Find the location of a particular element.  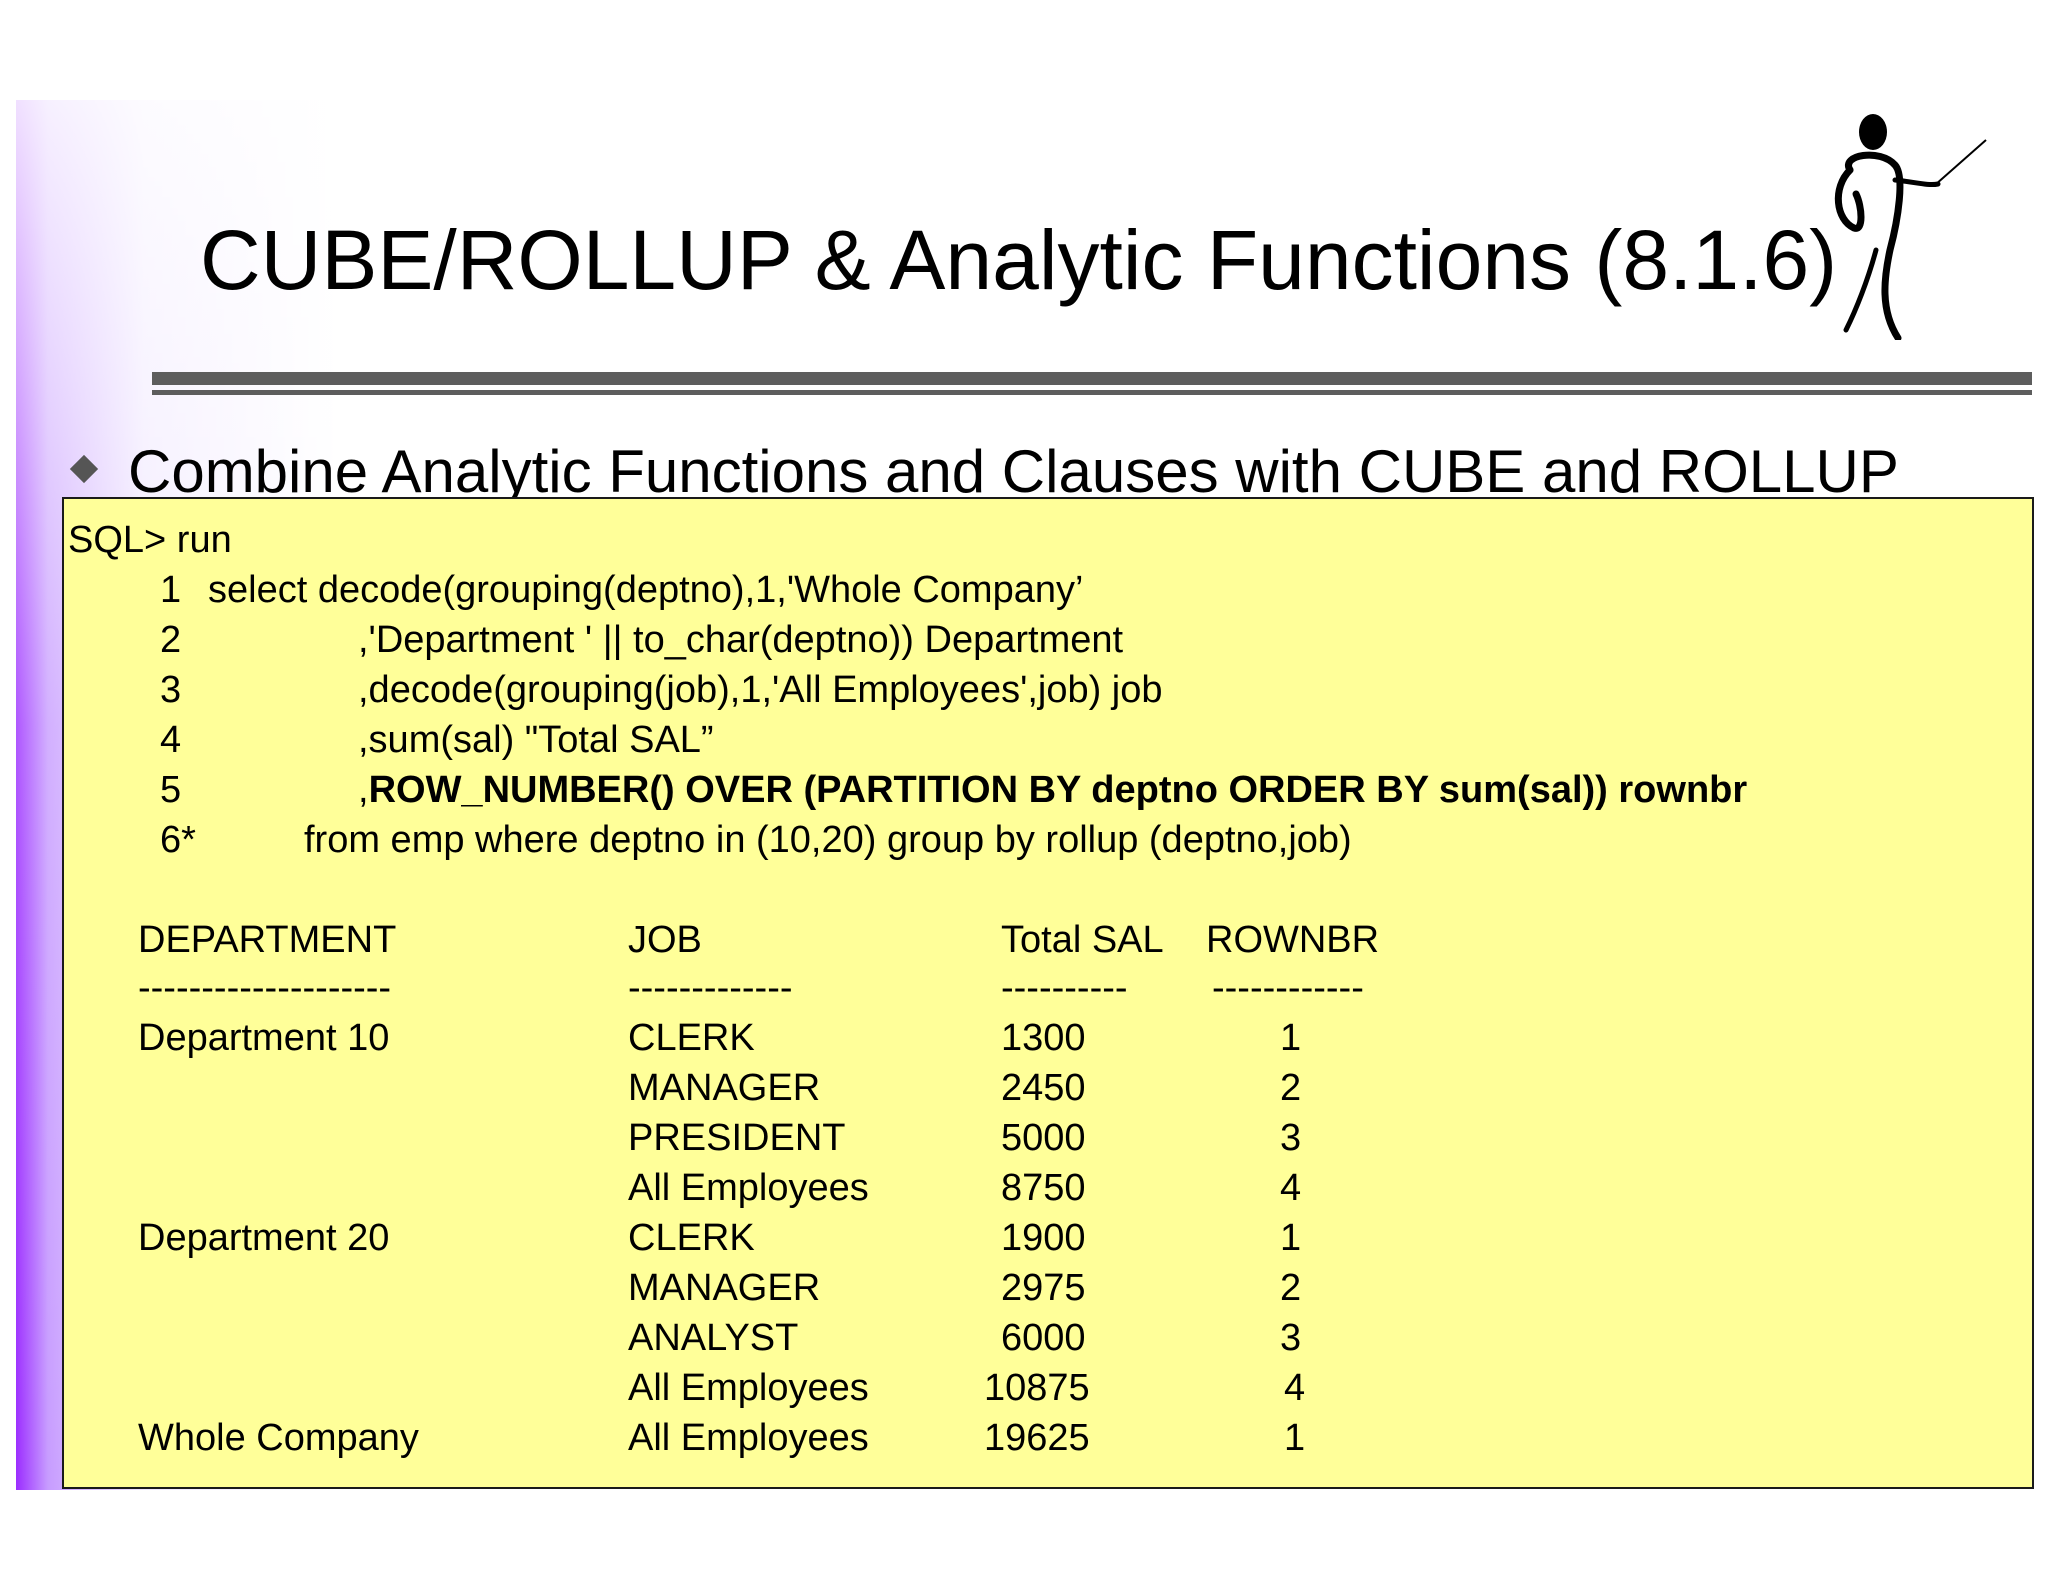

result-header-department: DEPARTMENT is located at coordinates (267, 940).